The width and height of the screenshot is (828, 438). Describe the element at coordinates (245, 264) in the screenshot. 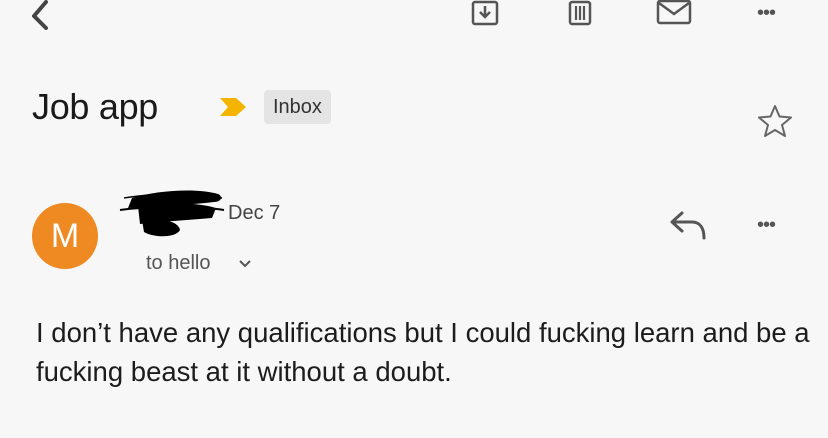

I see `chevron-down-icon` at that location.